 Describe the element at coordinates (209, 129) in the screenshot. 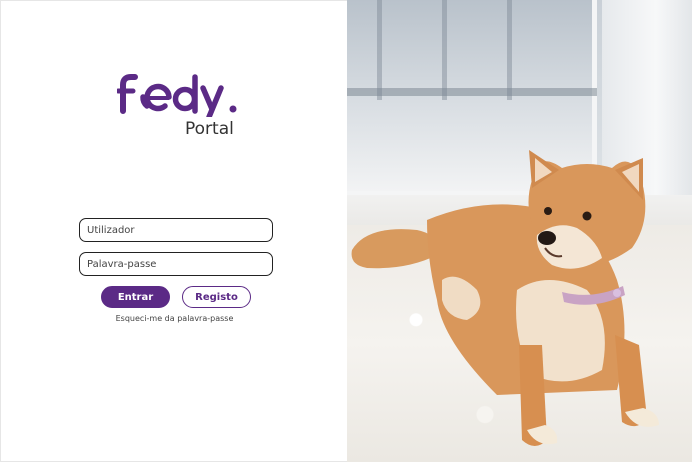

I see `portal-label: Portal` at that location.